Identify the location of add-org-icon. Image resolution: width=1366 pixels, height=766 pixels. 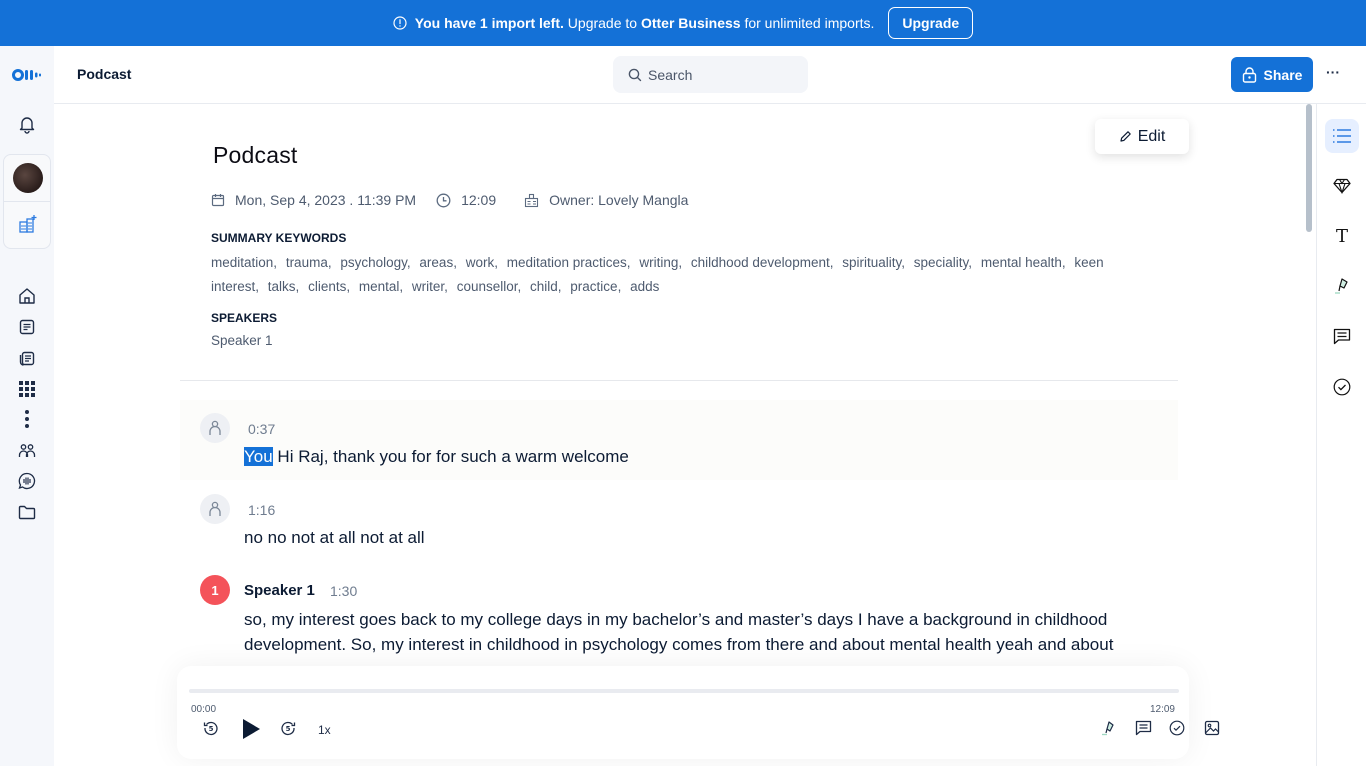
(28, 224).